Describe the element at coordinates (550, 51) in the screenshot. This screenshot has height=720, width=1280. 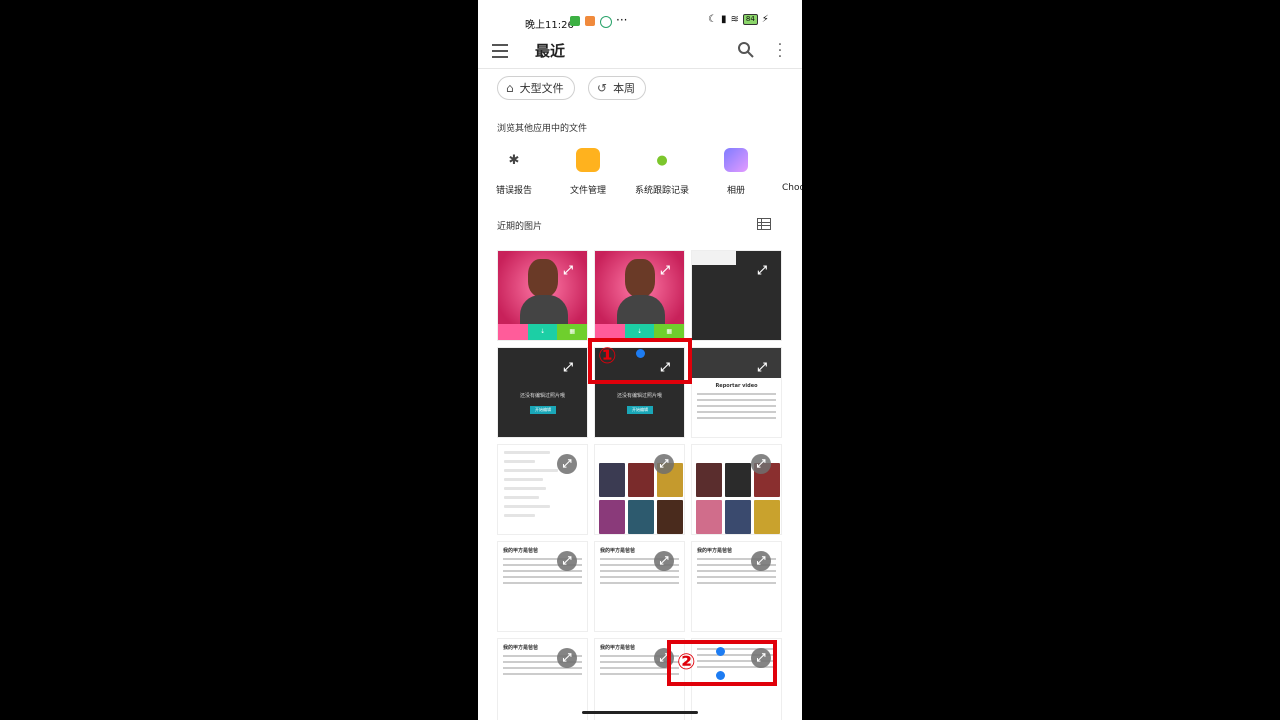
I see `page-title: 最近` at that location.